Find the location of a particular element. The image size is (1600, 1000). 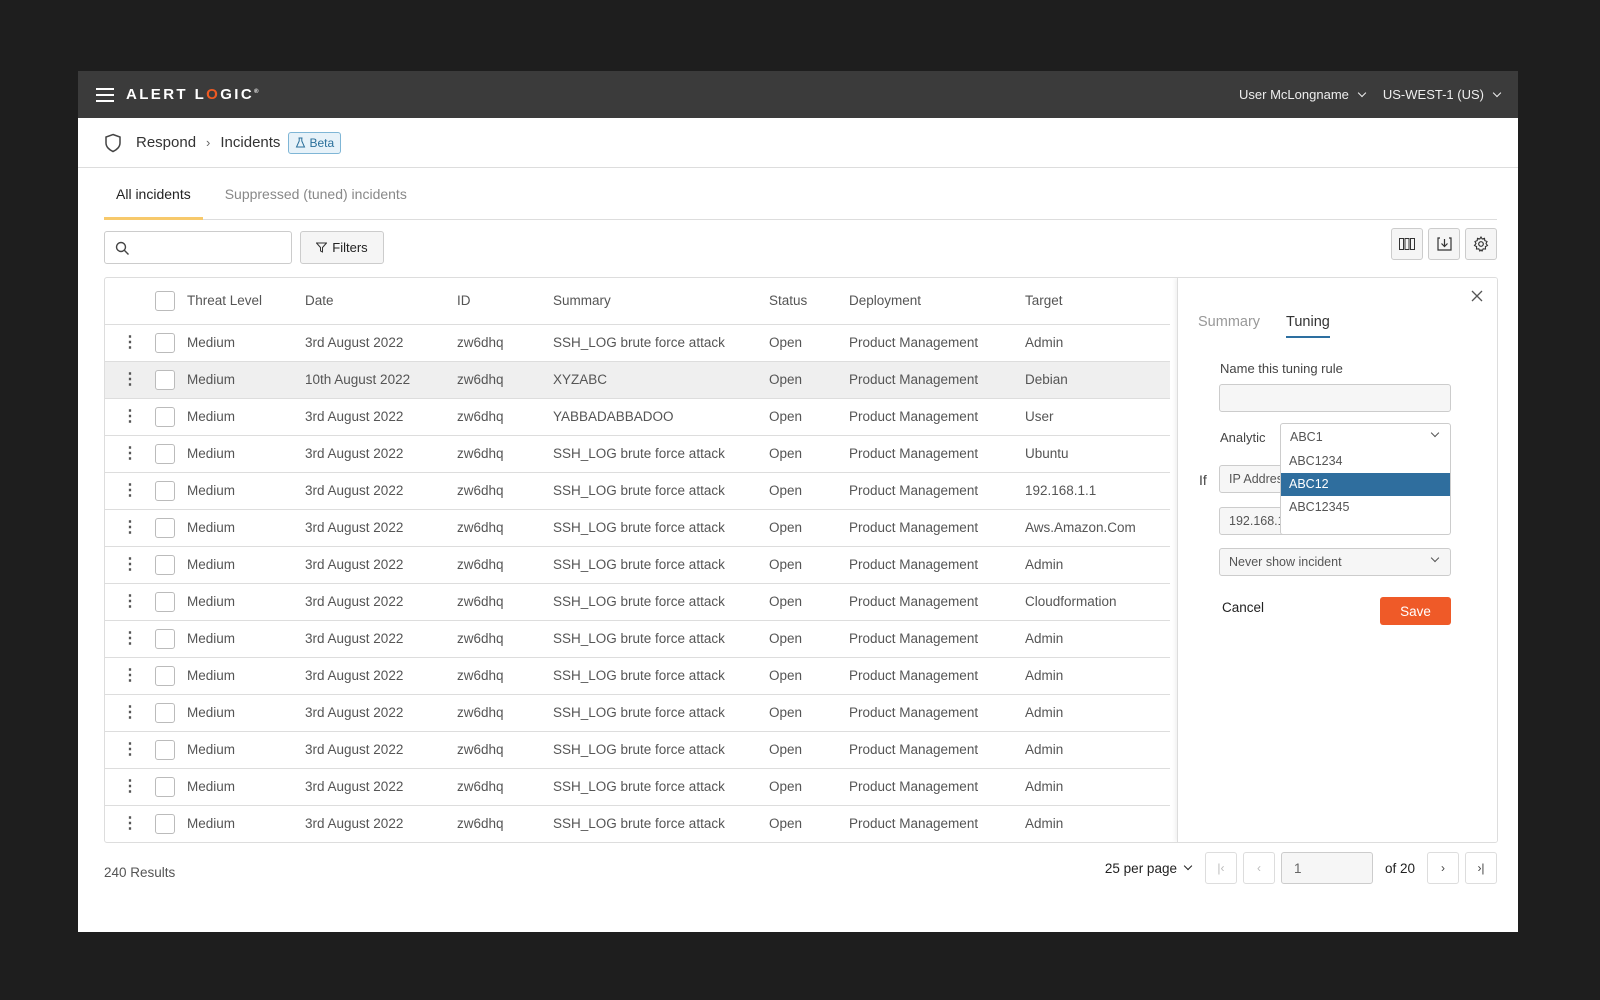

analytic-option: ABC1234 is located at coordinates (1365, 461).